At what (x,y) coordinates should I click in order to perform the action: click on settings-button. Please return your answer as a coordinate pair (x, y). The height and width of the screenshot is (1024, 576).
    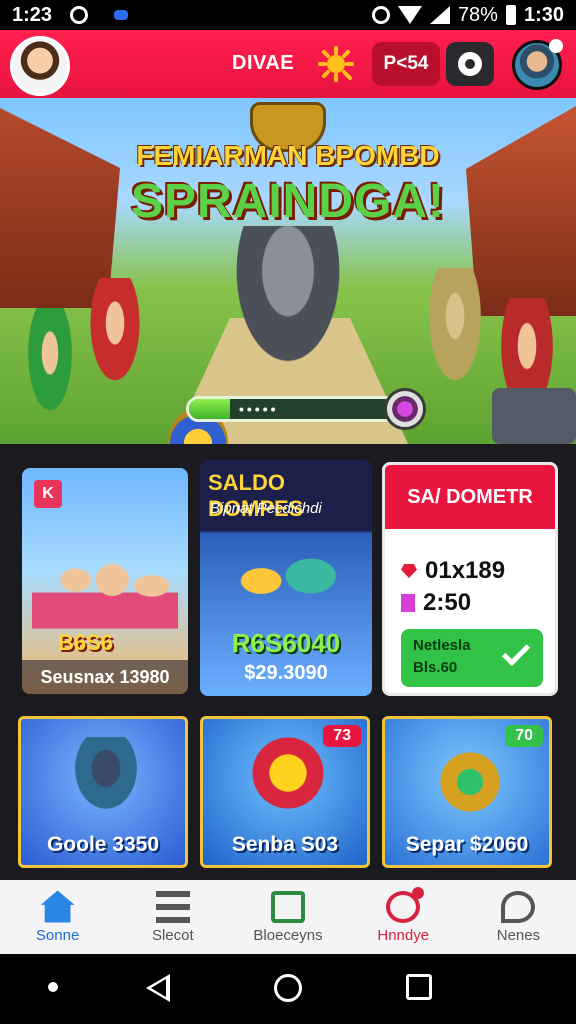
    Looking at the image, I should click on (470, 64).